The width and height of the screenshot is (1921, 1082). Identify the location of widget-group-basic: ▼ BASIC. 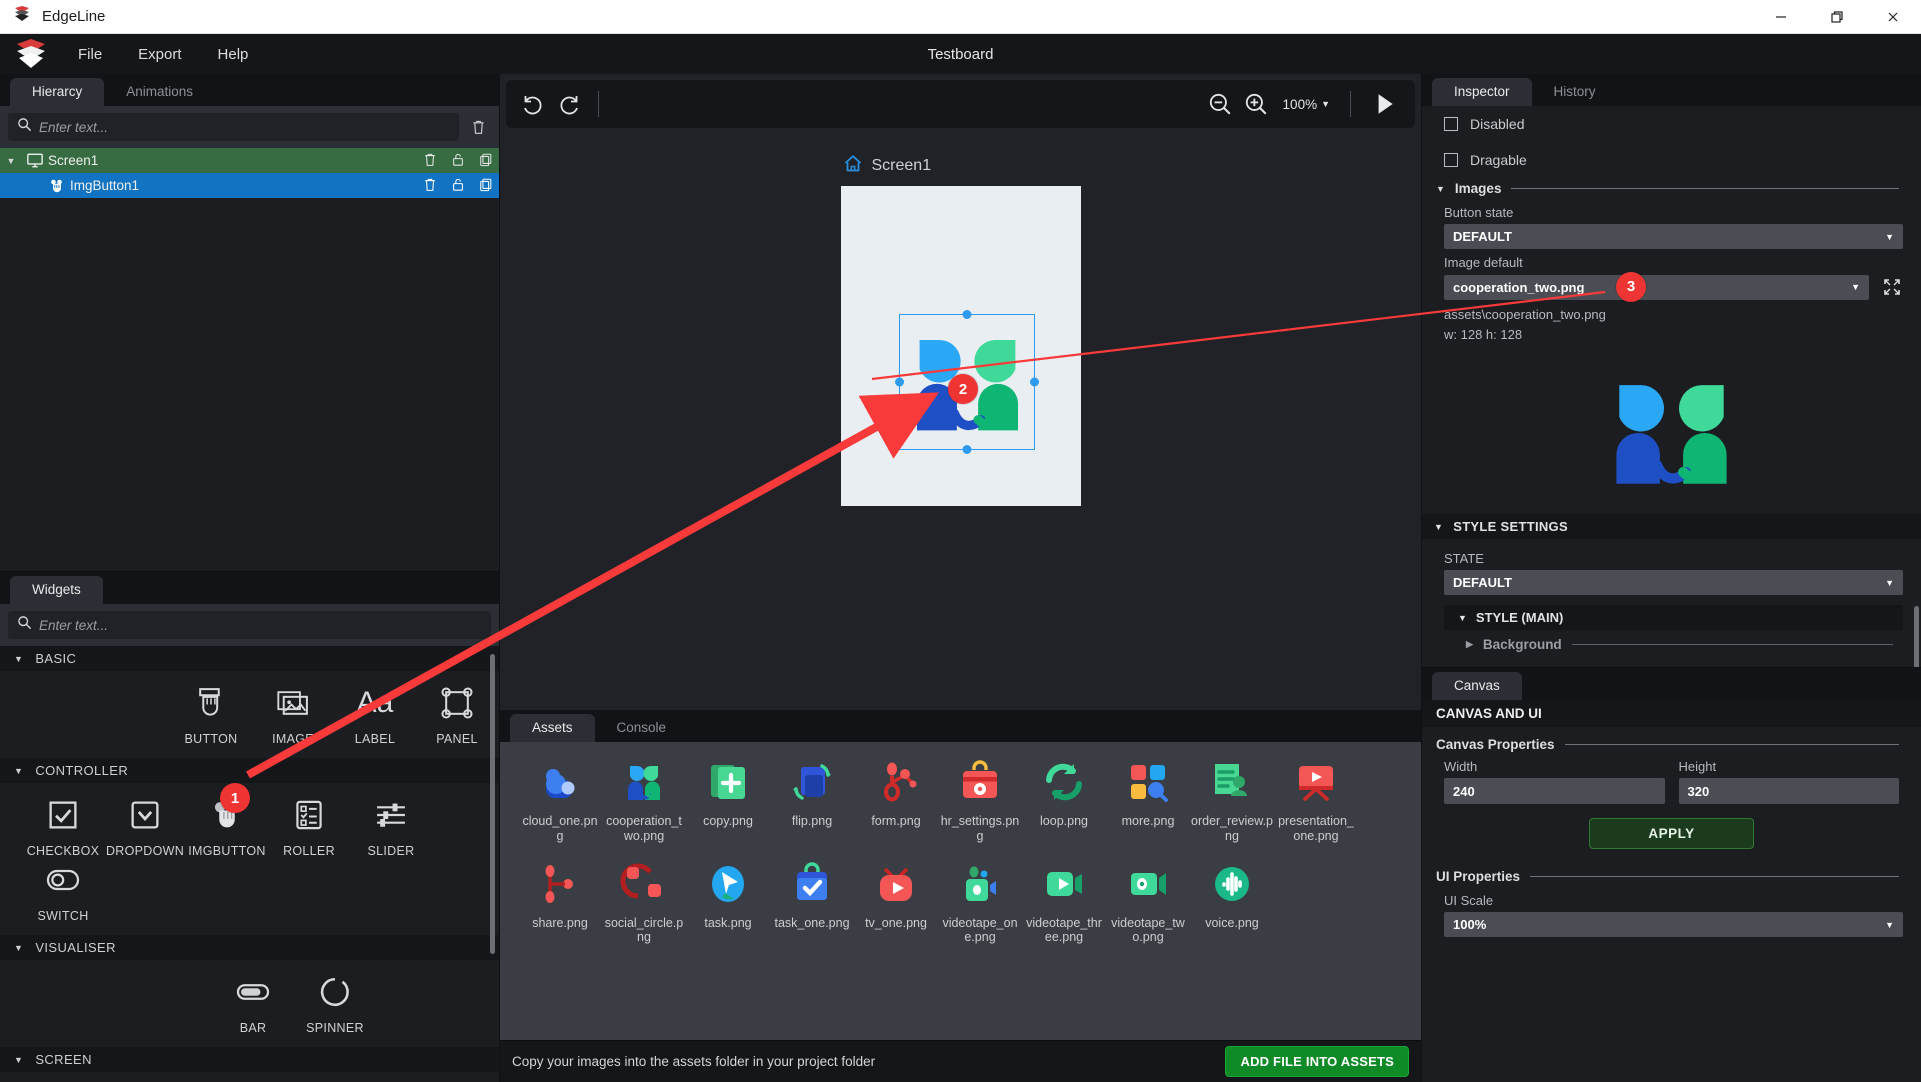
(249, 658).